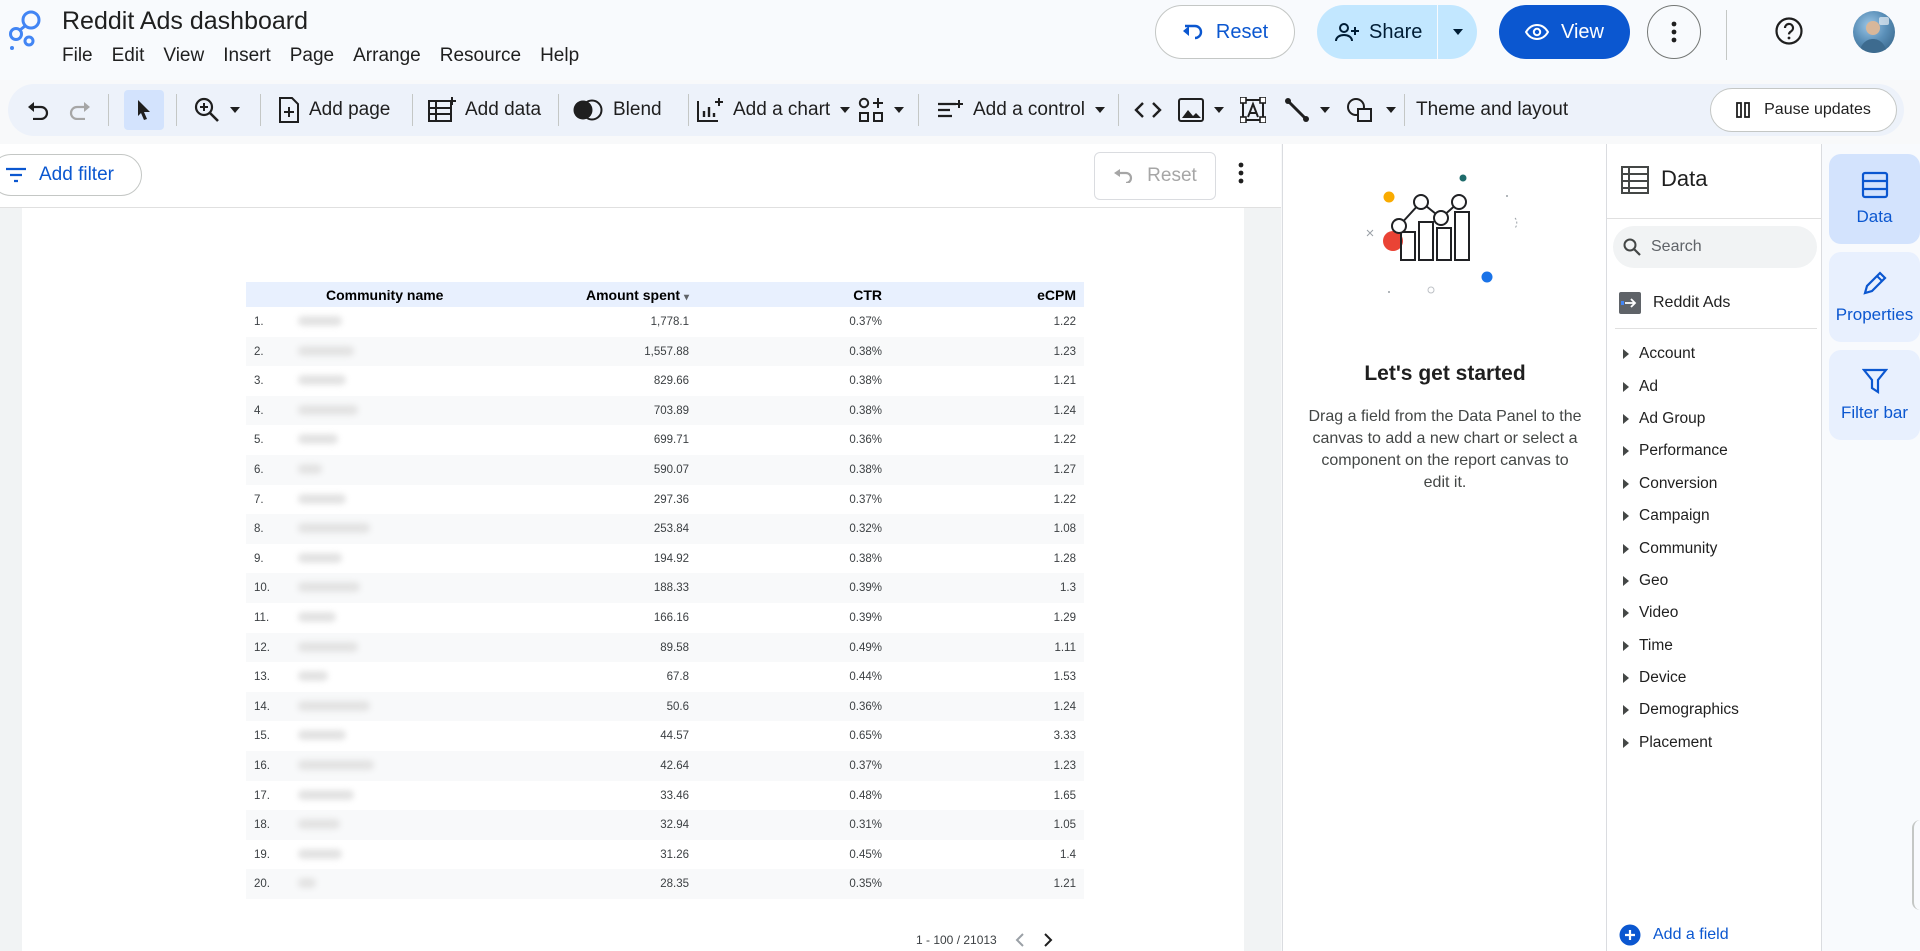  Describe the element at coordinates (384, 295) in the screenshot. I see `col-community-name: Community name` at that location.